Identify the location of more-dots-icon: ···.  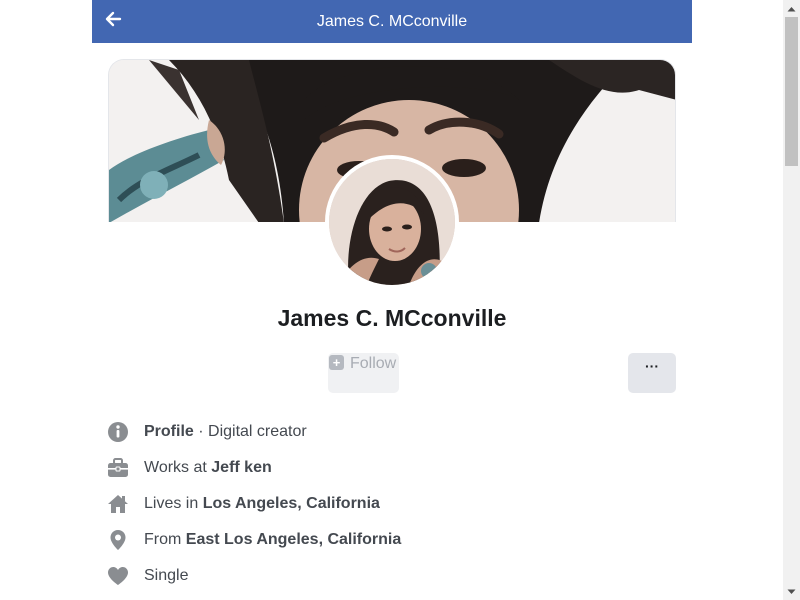
(652, 366).